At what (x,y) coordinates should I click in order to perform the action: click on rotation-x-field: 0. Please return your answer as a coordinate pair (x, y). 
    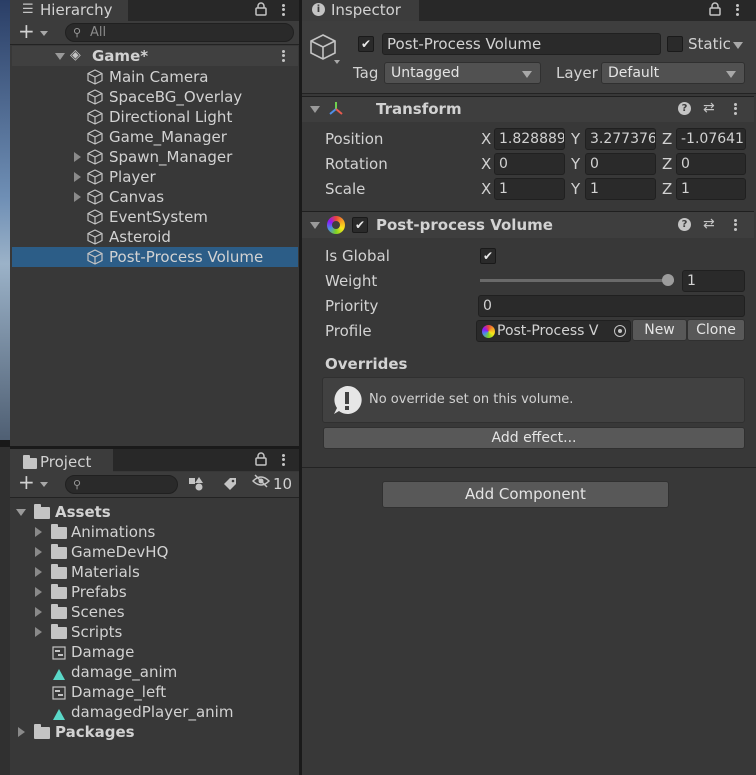
    Looking at the image, I should click on (529, 164).